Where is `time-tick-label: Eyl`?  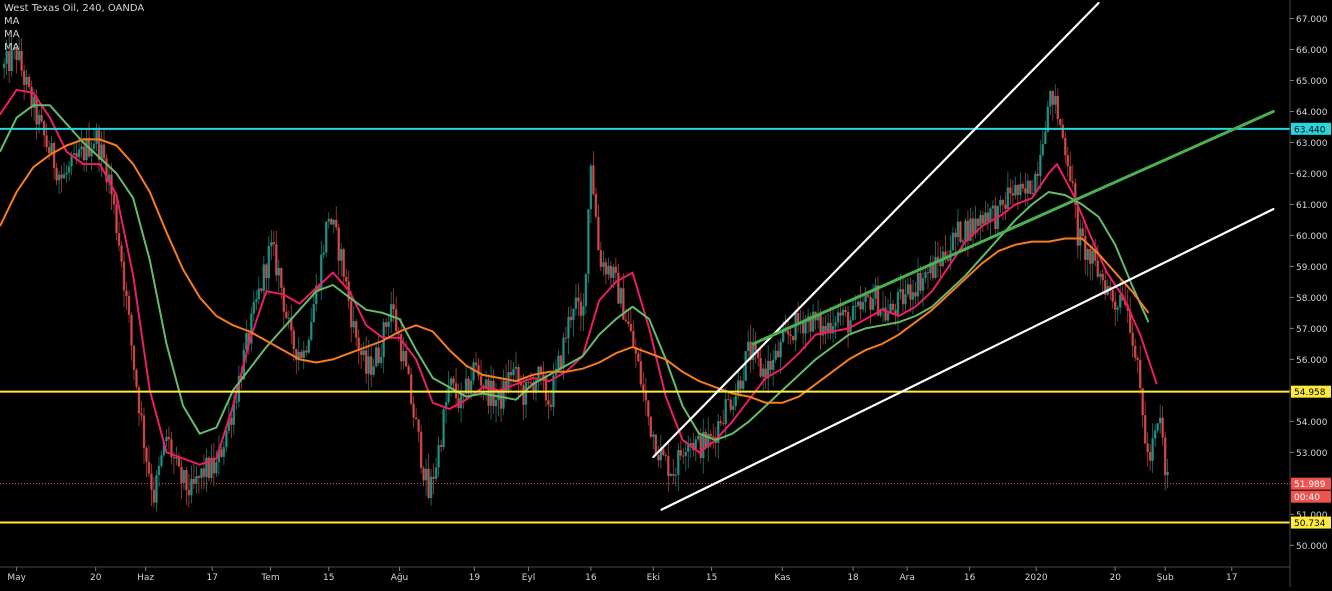
time-tick-label: Eyl is located at coordinates (529, 578).